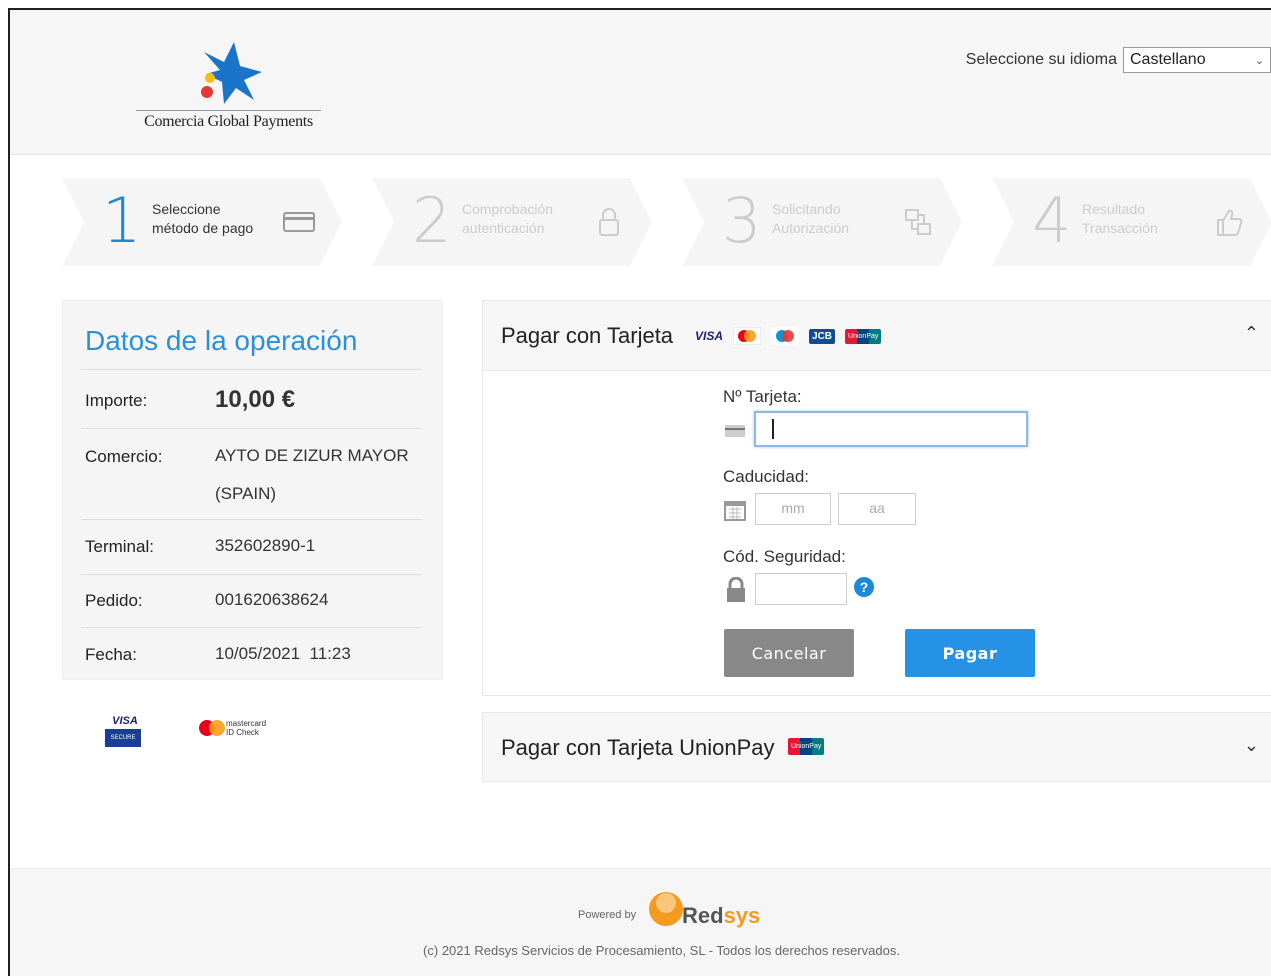  Describe the element at coordinates (587, 335) in the screenshot. I see `card-panel-title: Pagar con Tarjeta` at that location.